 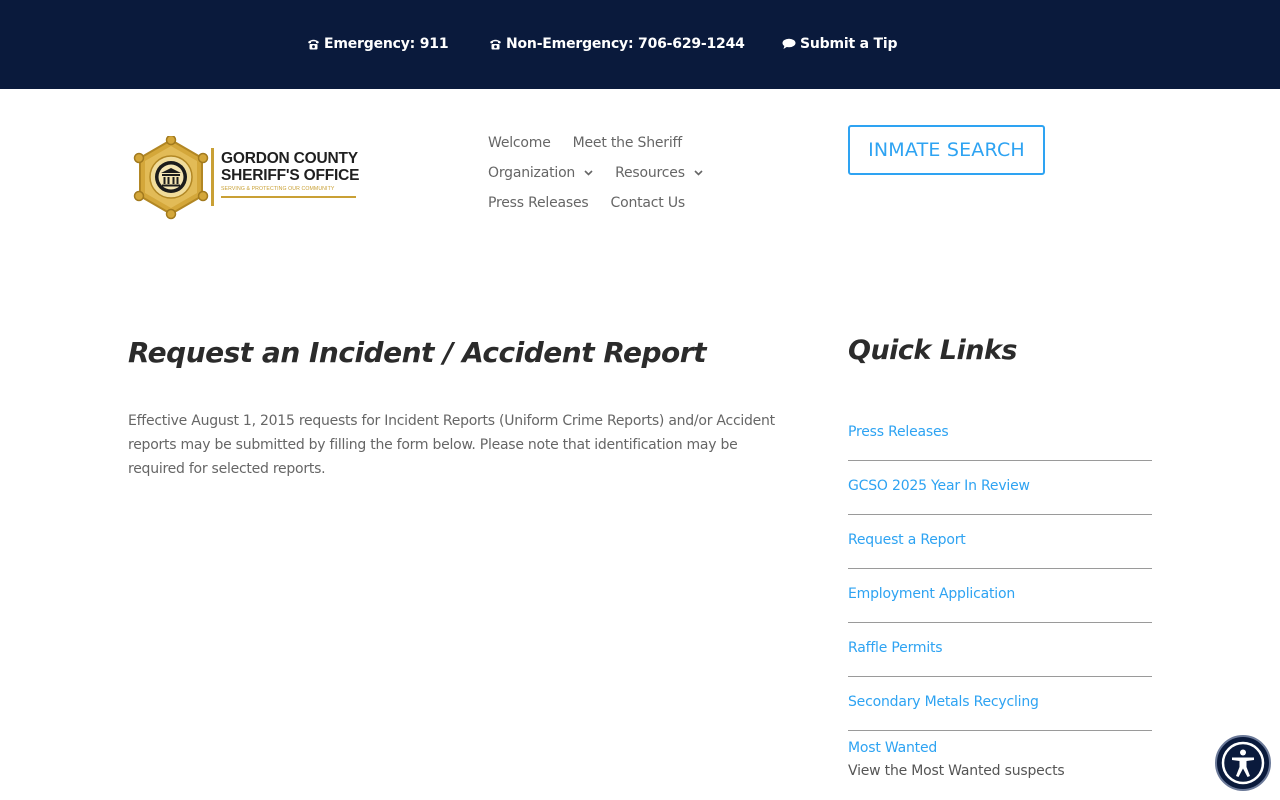 What do you see at coordinates (212, 177) in the screenshot?
I see `logo-divider` at bounding box center [212, 177].